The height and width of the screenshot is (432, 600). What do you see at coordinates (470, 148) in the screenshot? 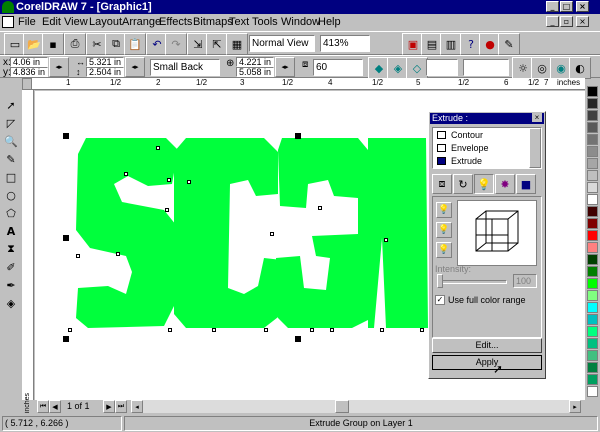
I see `effect-list-item: Envelope` at bounding box center [470, 148].